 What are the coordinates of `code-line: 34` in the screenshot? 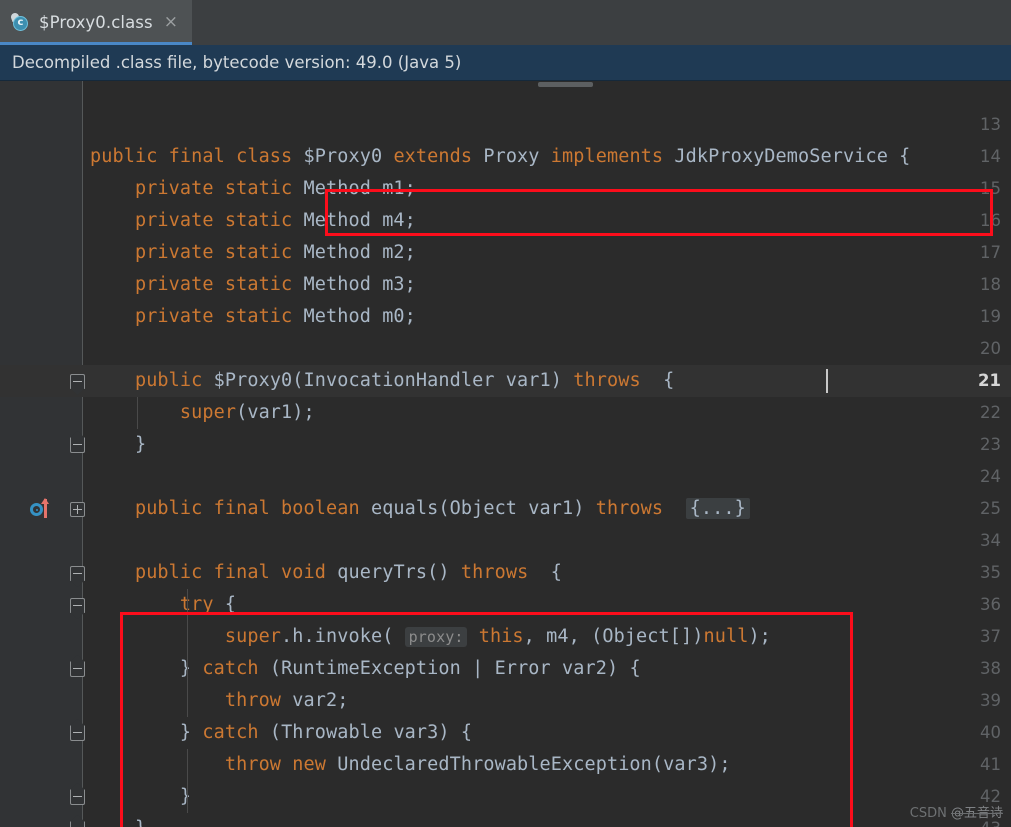 It's located at (505, 541).